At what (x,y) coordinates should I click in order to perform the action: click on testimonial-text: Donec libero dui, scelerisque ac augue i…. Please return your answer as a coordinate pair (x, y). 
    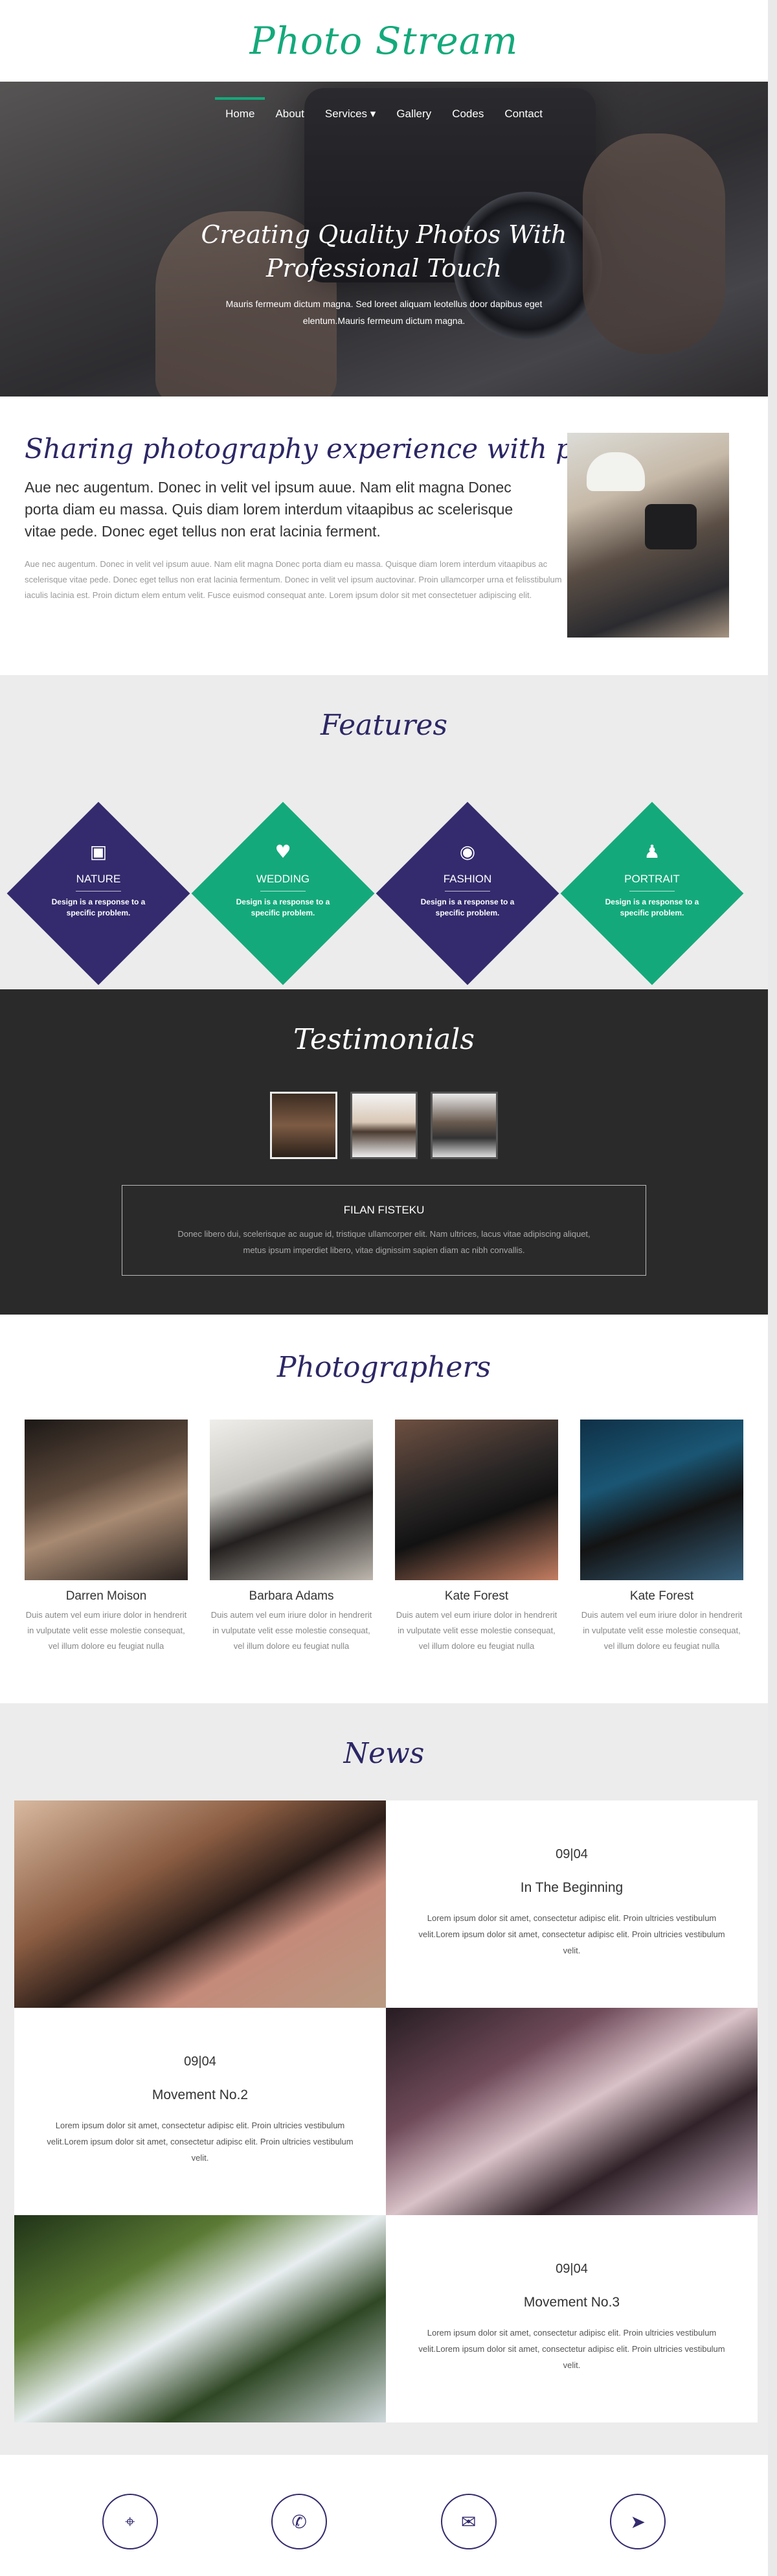
    Looking at the image, I should click on (384, 1242).